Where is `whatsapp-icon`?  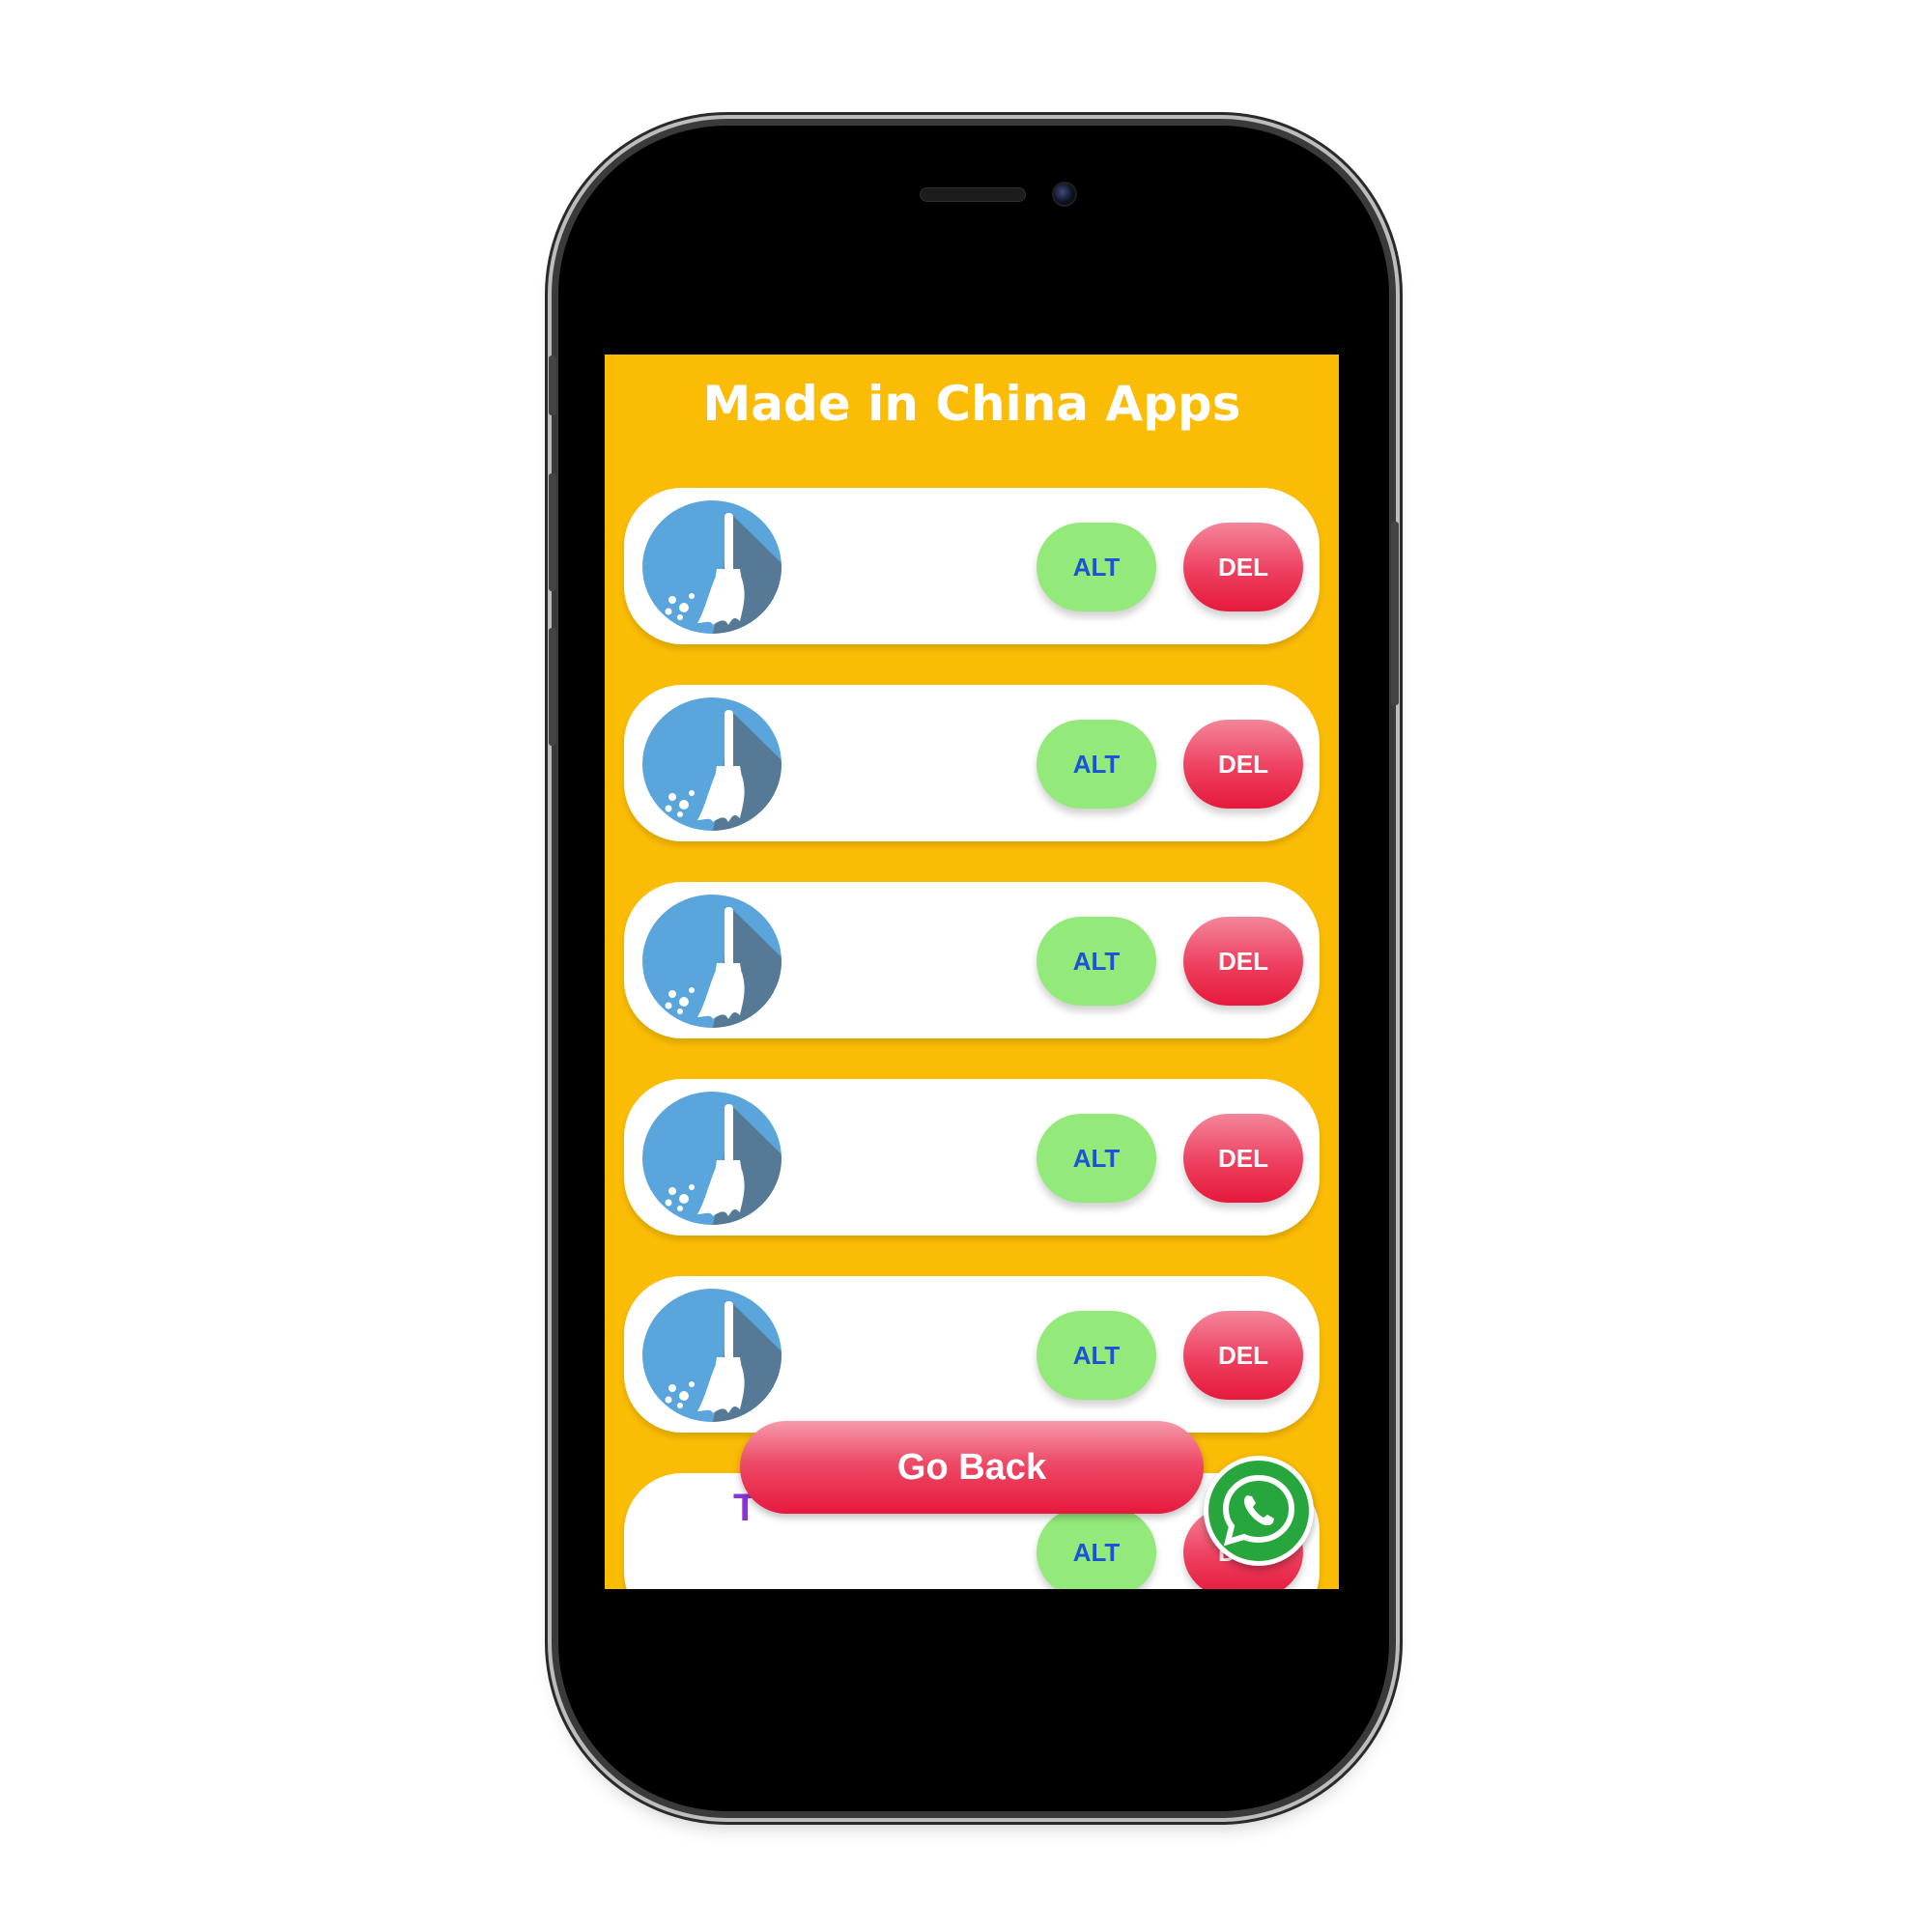
whatsapp-icon is located at coordinates (1258, 1510).